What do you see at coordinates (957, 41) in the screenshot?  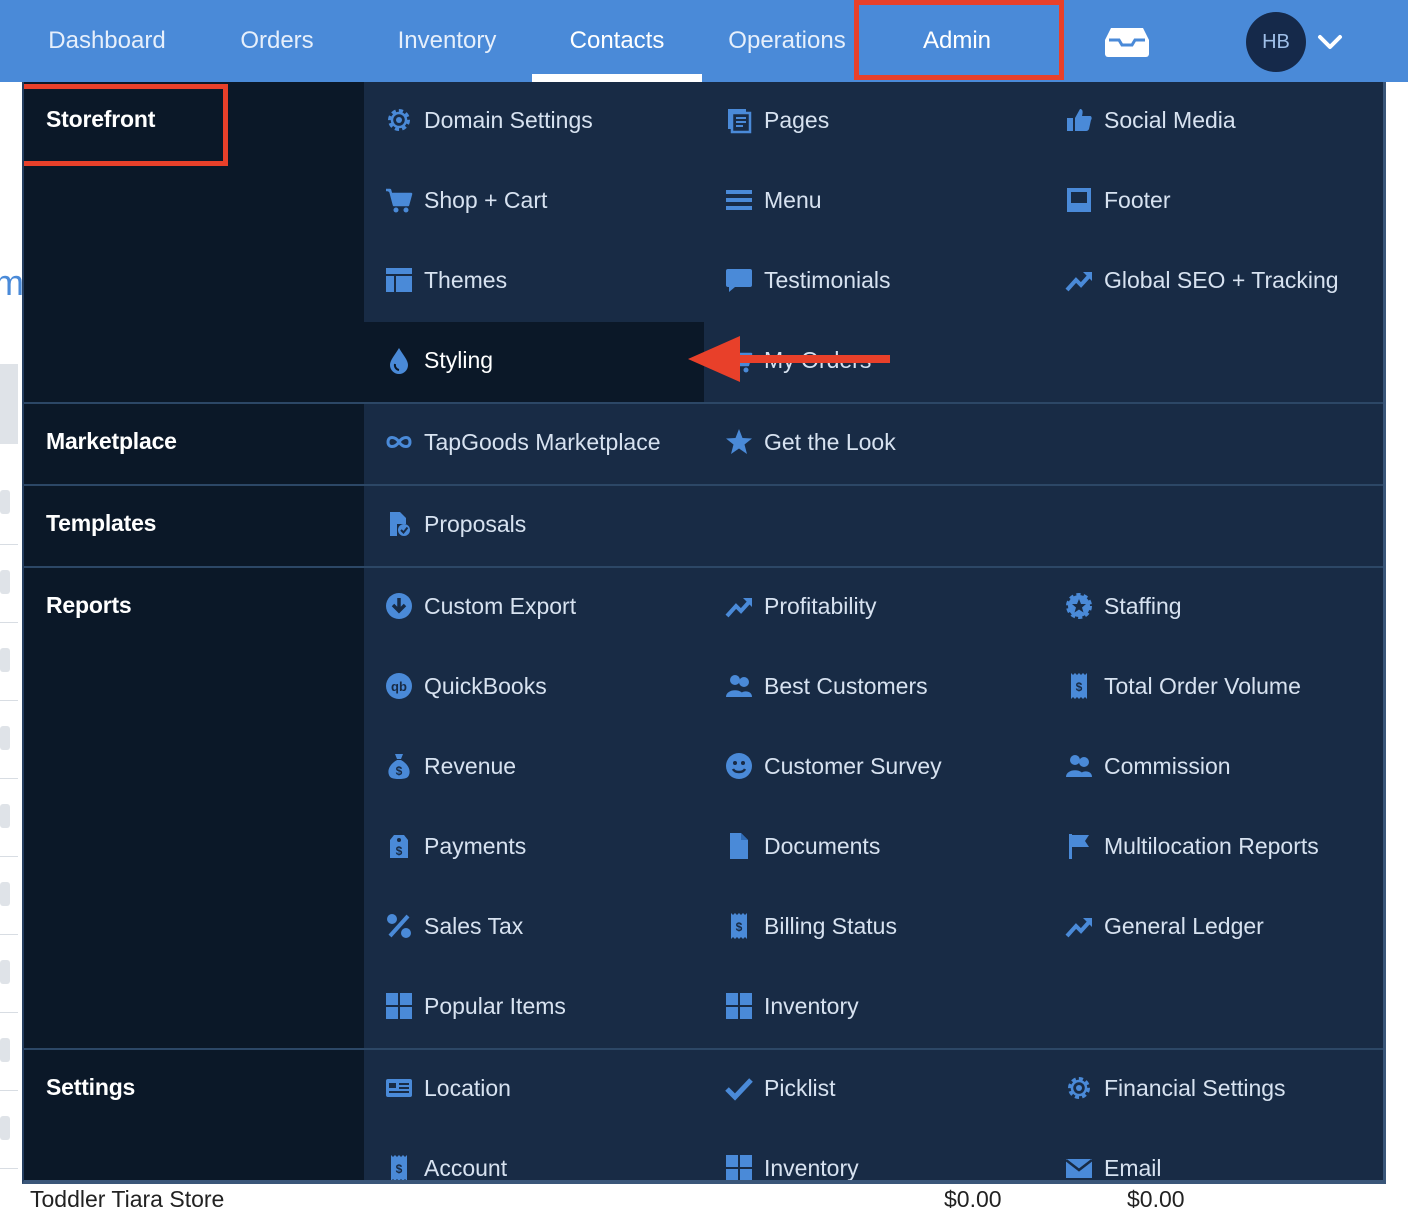 I see `nav-tab-admin: Admin` at bounding box center [957, 41].